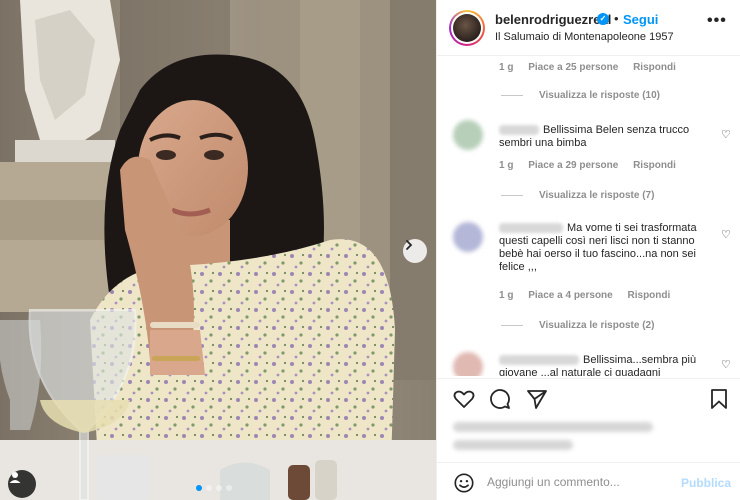 This screenshot has width=740, height=500. Describe the element at coordinates (214, 488) in the screenshot. I see `carousel-indicator` at that location.